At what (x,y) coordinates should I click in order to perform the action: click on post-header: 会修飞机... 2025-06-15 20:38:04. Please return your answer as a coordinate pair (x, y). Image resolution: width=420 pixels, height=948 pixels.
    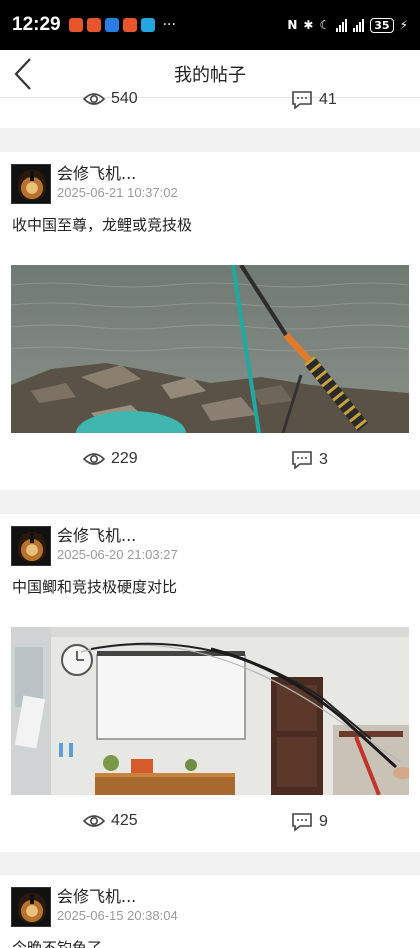
    Looking at the image, I should click on (94, 907).